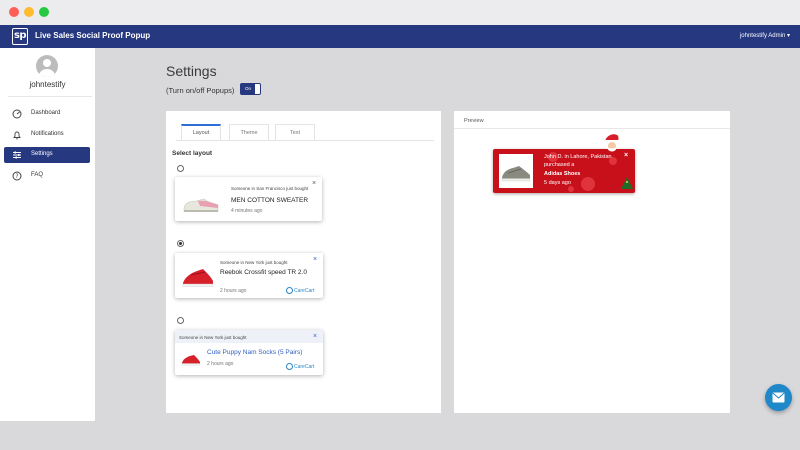 The height and width of the screenshot is (450, 800). I want to click on chat-button, so click(778, 397).